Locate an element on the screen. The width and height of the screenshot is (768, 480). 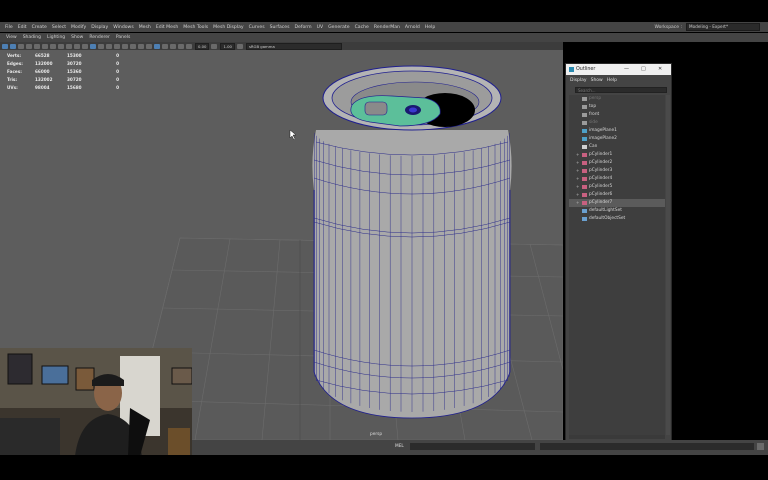
anti-alias-icon is located at coordinates (149, 46).